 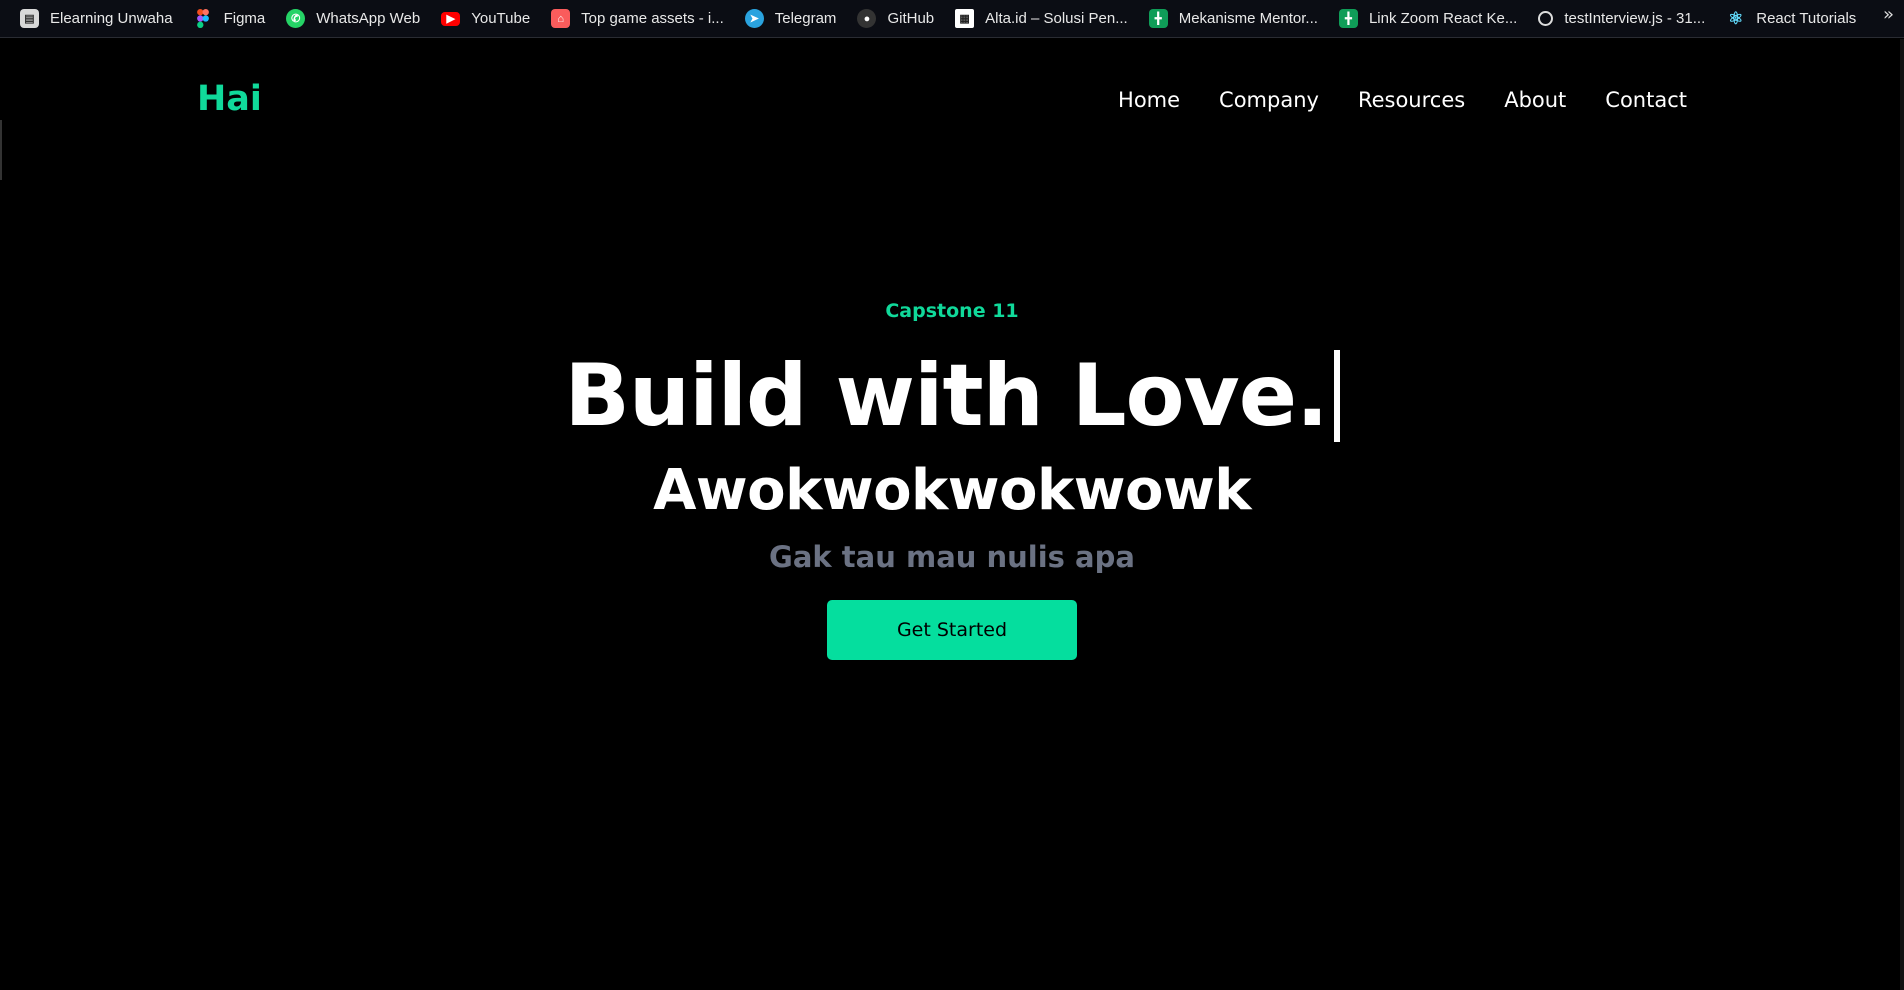 What do you see at coordinates (1888, 14) in the screenshot?
I see `bookmarks-overflow-icon: »` at bounding box center [1888, 14].